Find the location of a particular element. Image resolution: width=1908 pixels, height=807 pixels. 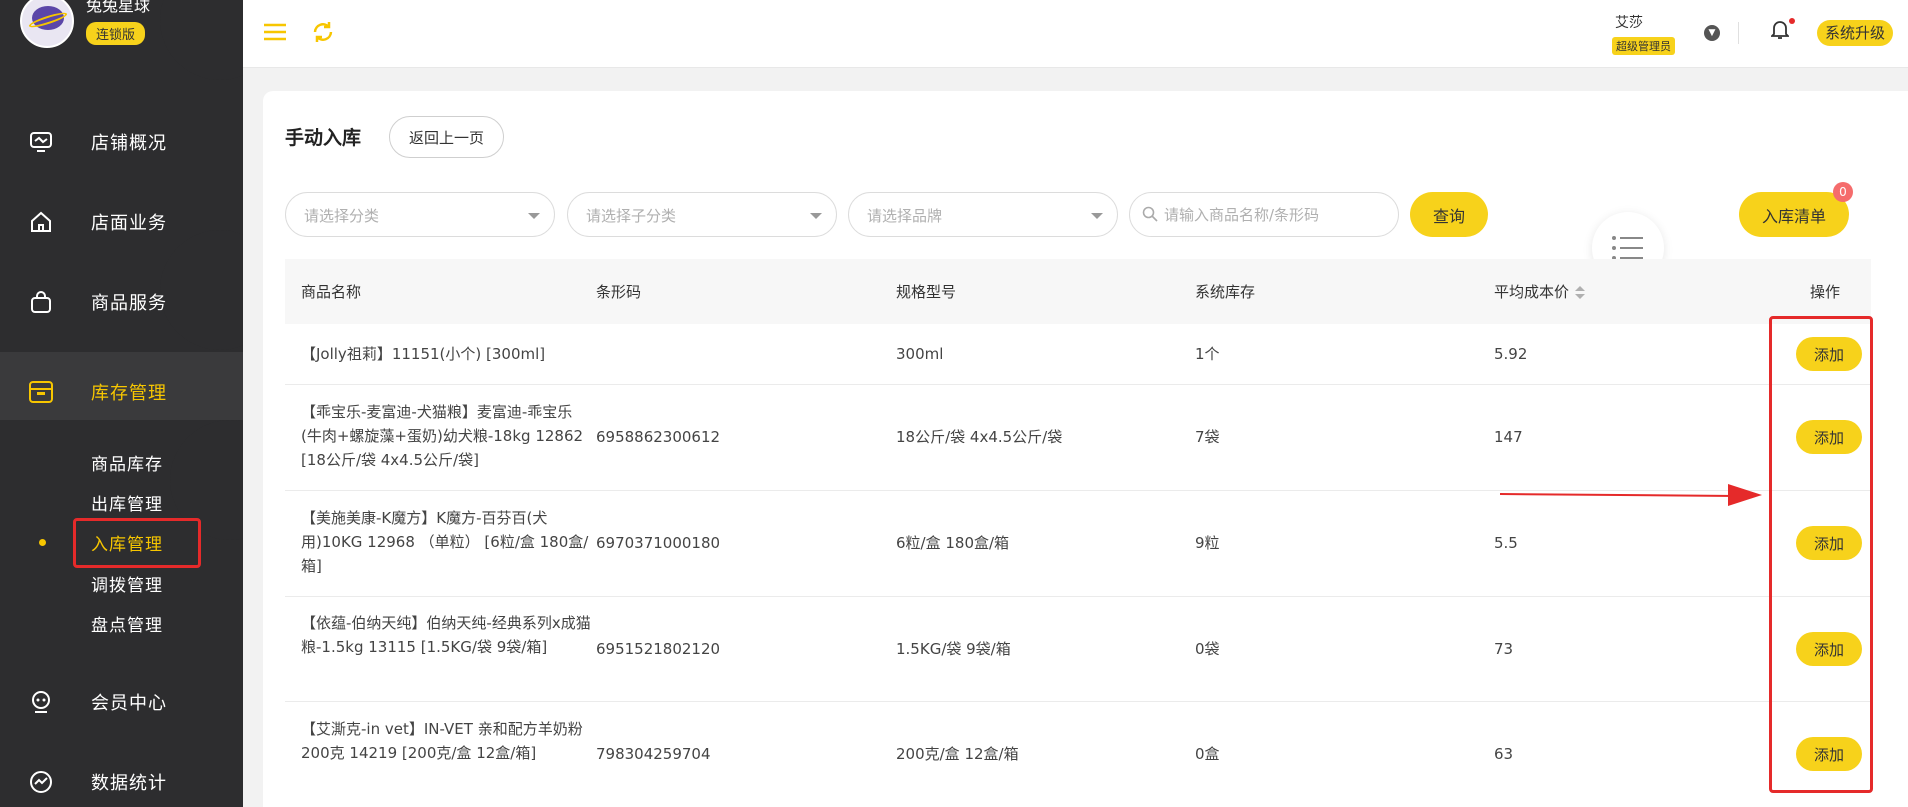

home-icon is located at coordinates (41, 222).